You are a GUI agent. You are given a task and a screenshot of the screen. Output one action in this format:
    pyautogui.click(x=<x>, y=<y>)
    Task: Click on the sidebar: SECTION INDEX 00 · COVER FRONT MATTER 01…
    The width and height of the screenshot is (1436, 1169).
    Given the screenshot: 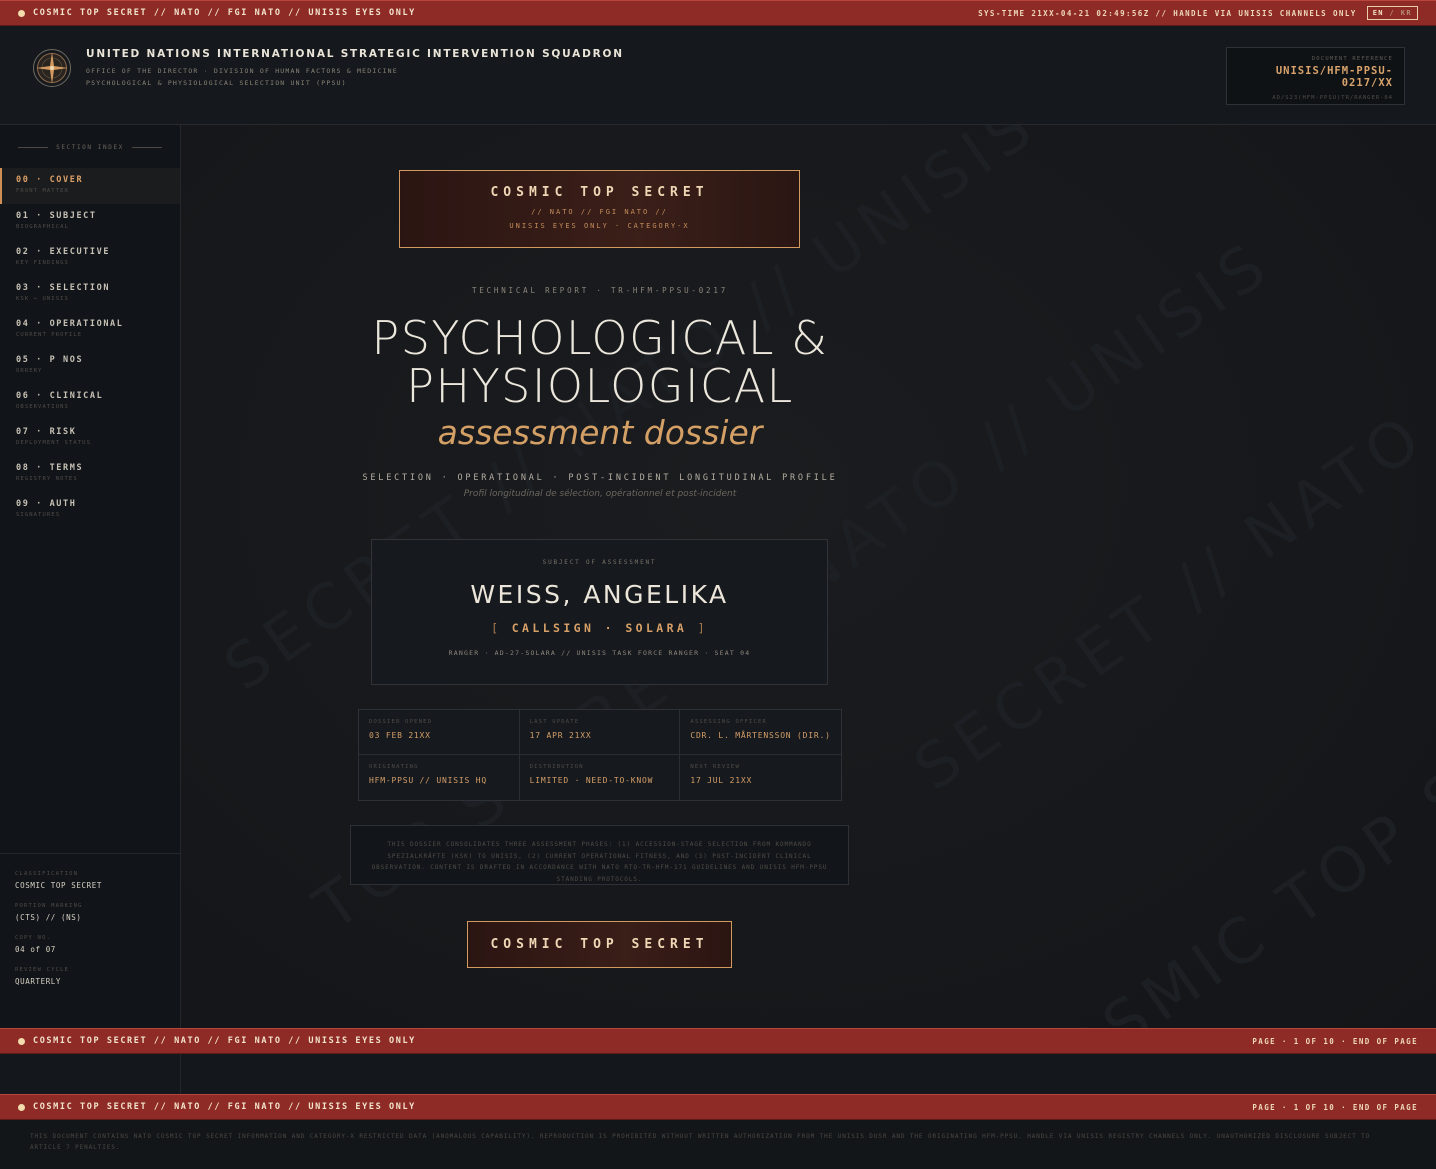 What is the action you would take?
    pyautogui.click(x=90, y=576)
    